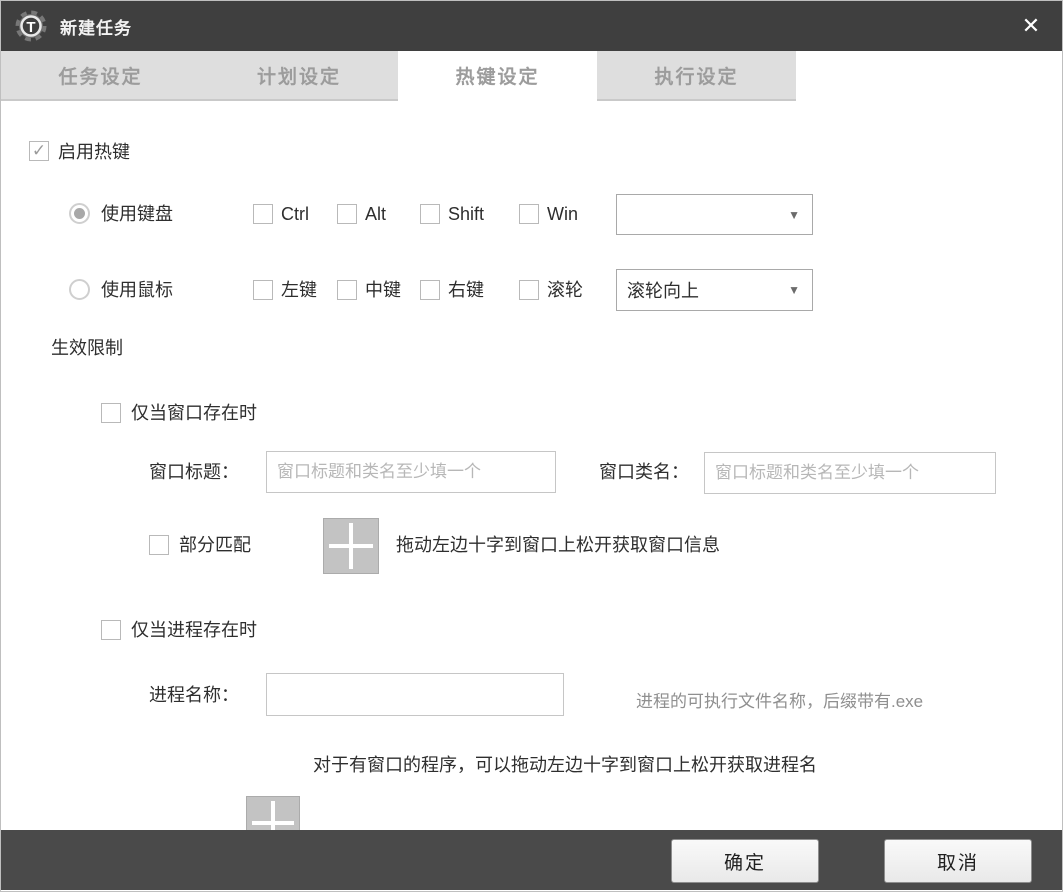 The width and height of the screenshot is (1063, 892). What do you see at coordinates (111, 630) in the screenshot?
I see `process-exists-checkbox` at bounding box center [111, 630].